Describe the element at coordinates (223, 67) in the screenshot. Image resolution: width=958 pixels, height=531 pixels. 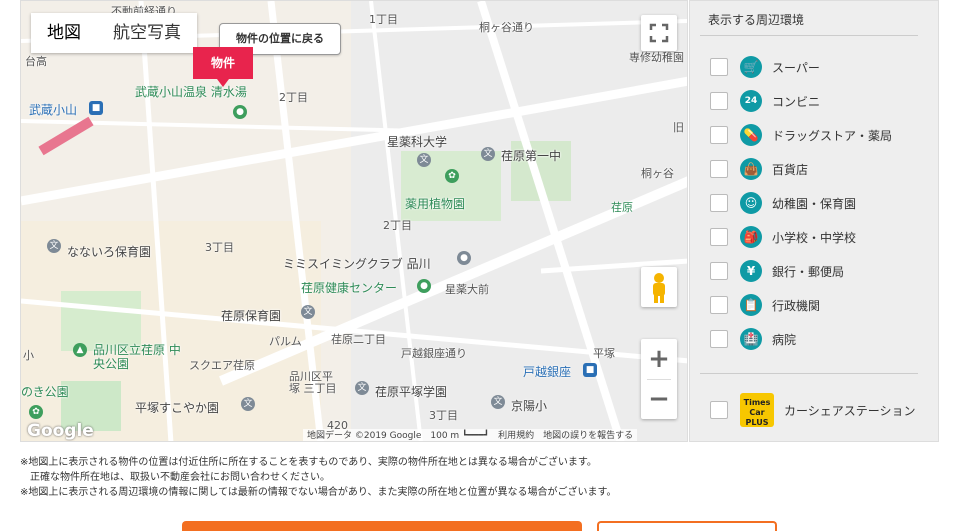
I see `property-marker: 物件` at that location.